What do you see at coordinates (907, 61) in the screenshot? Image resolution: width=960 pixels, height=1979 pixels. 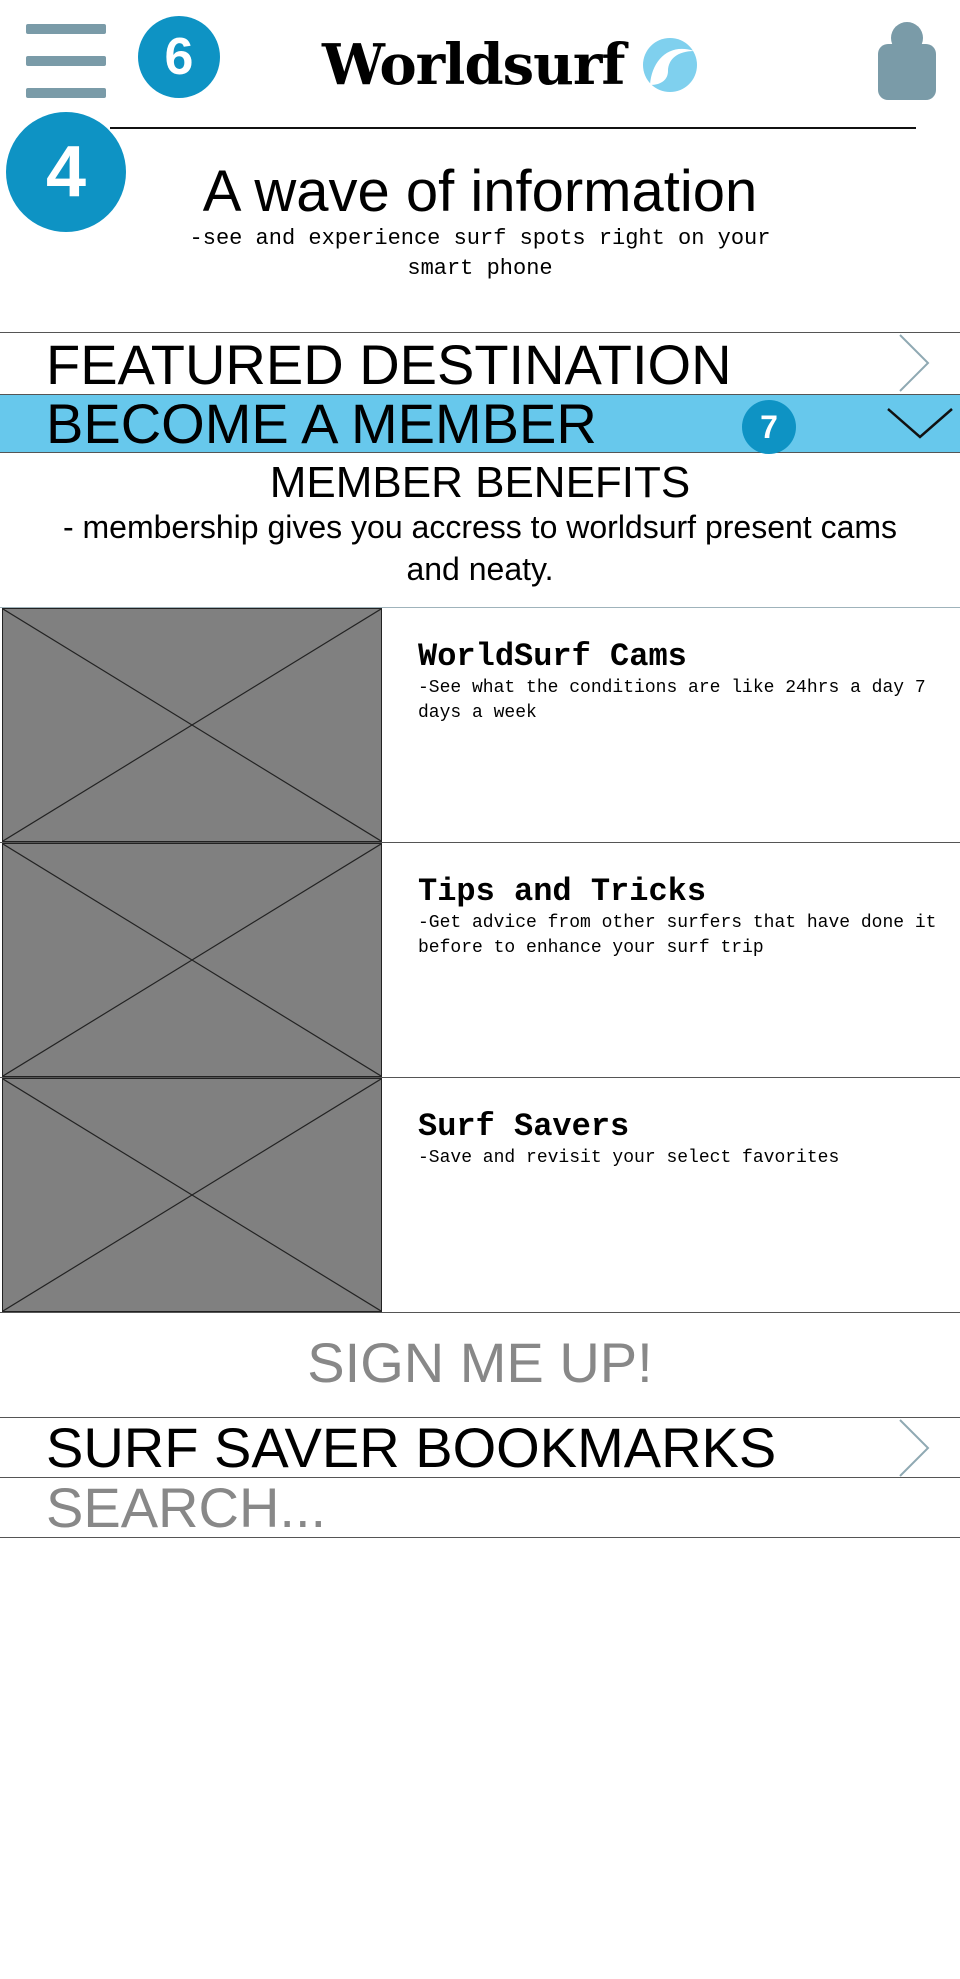 I see `user-icon` at bounding box center [907, 61].